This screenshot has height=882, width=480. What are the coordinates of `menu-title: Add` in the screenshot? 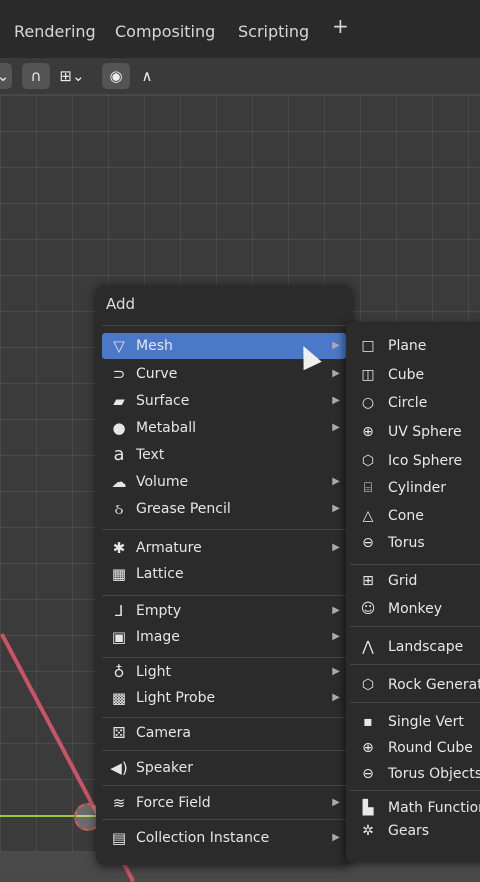 It's located at (121, 304).